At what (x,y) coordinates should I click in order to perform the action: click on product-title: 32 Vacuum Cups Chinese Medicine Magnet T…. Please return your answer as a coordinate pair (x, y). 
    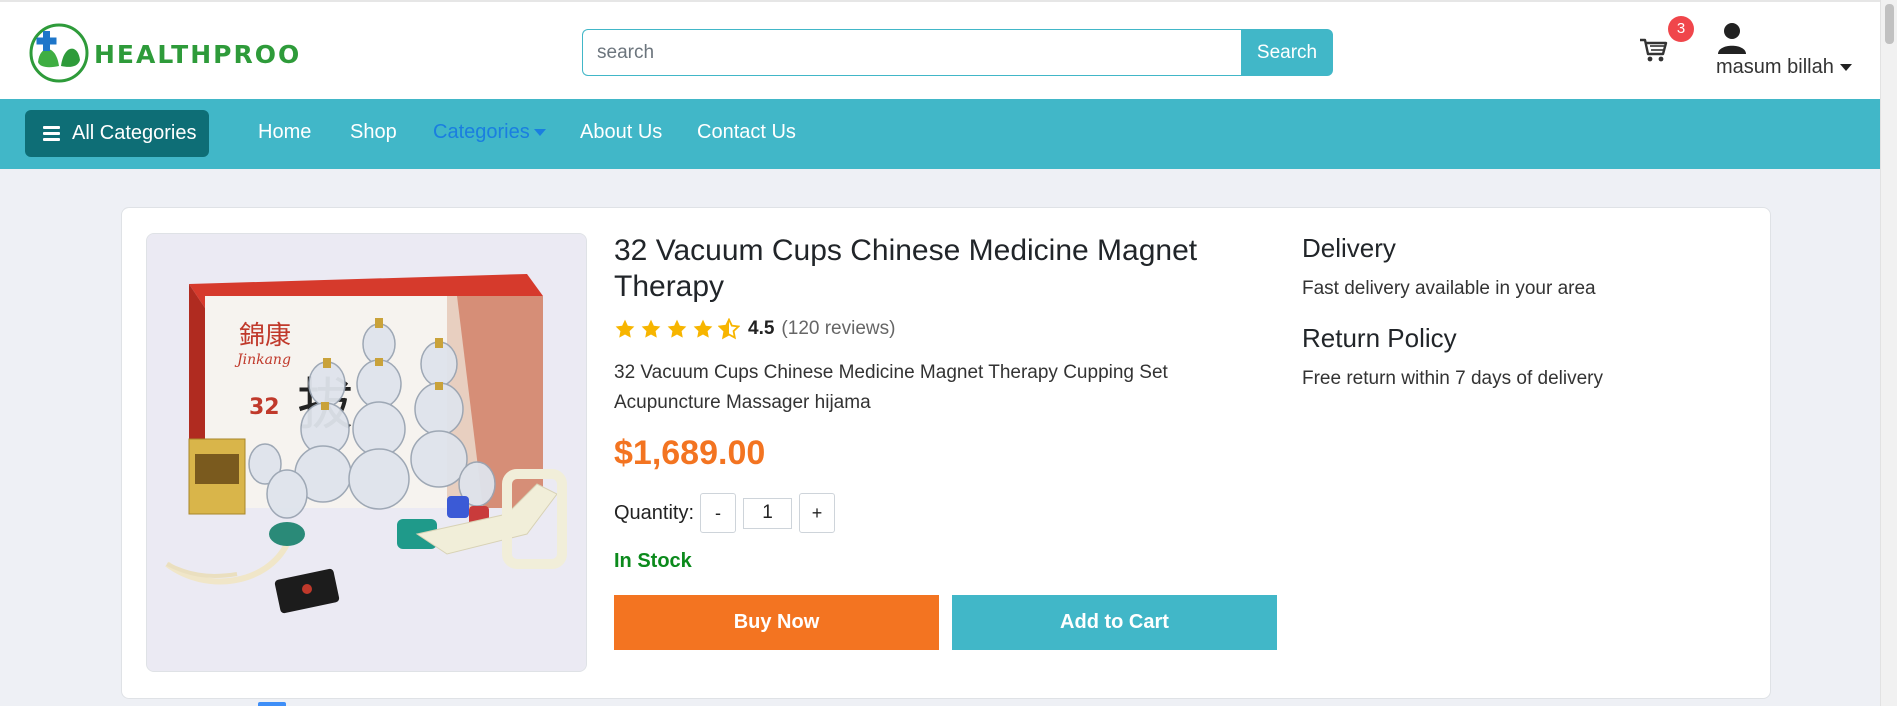
    Looking at the image, I should click on (906, 268).